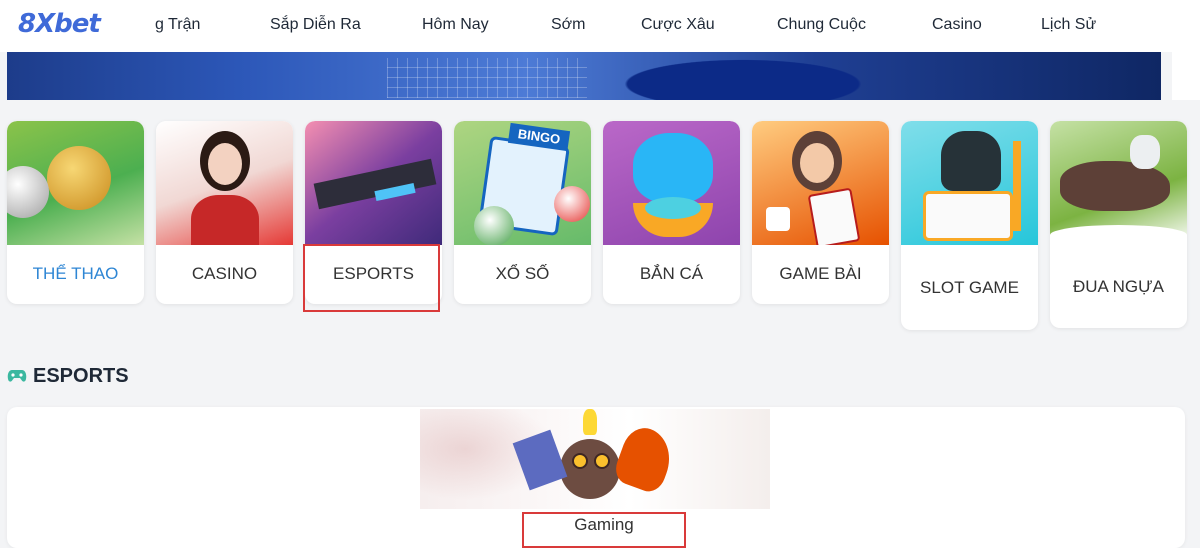 Image resolution: width=1200 pixels, height=548 pixels. Describe the element at coordinates (1186, 76) in the screenshot. I see `banner-side-strip` at that location.